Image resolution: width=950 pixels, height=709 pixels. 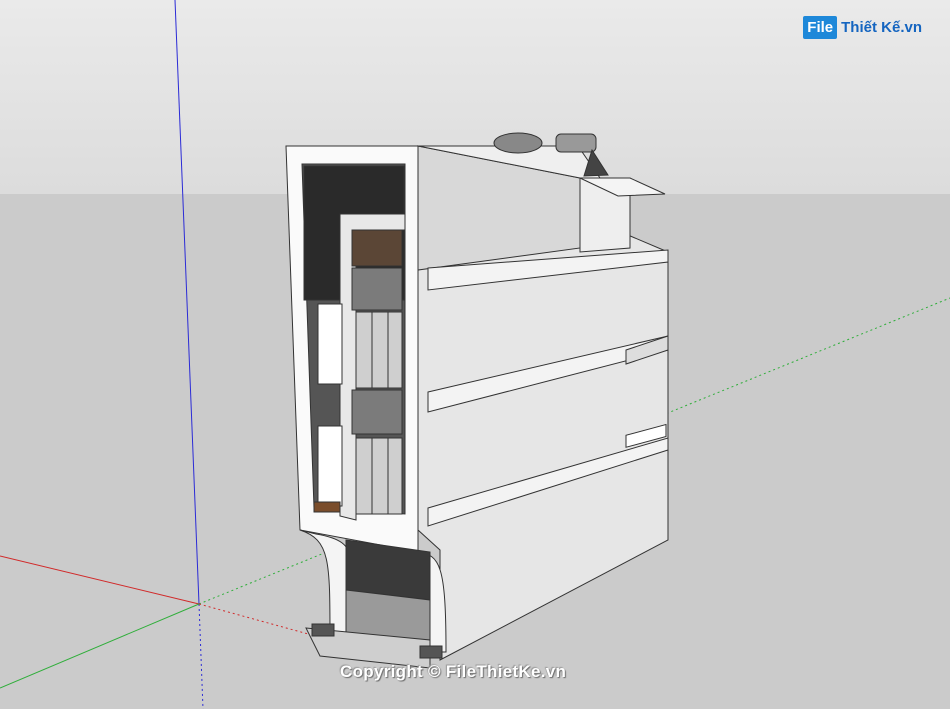 I want to click on red-axis, so click(x=100, y=580).